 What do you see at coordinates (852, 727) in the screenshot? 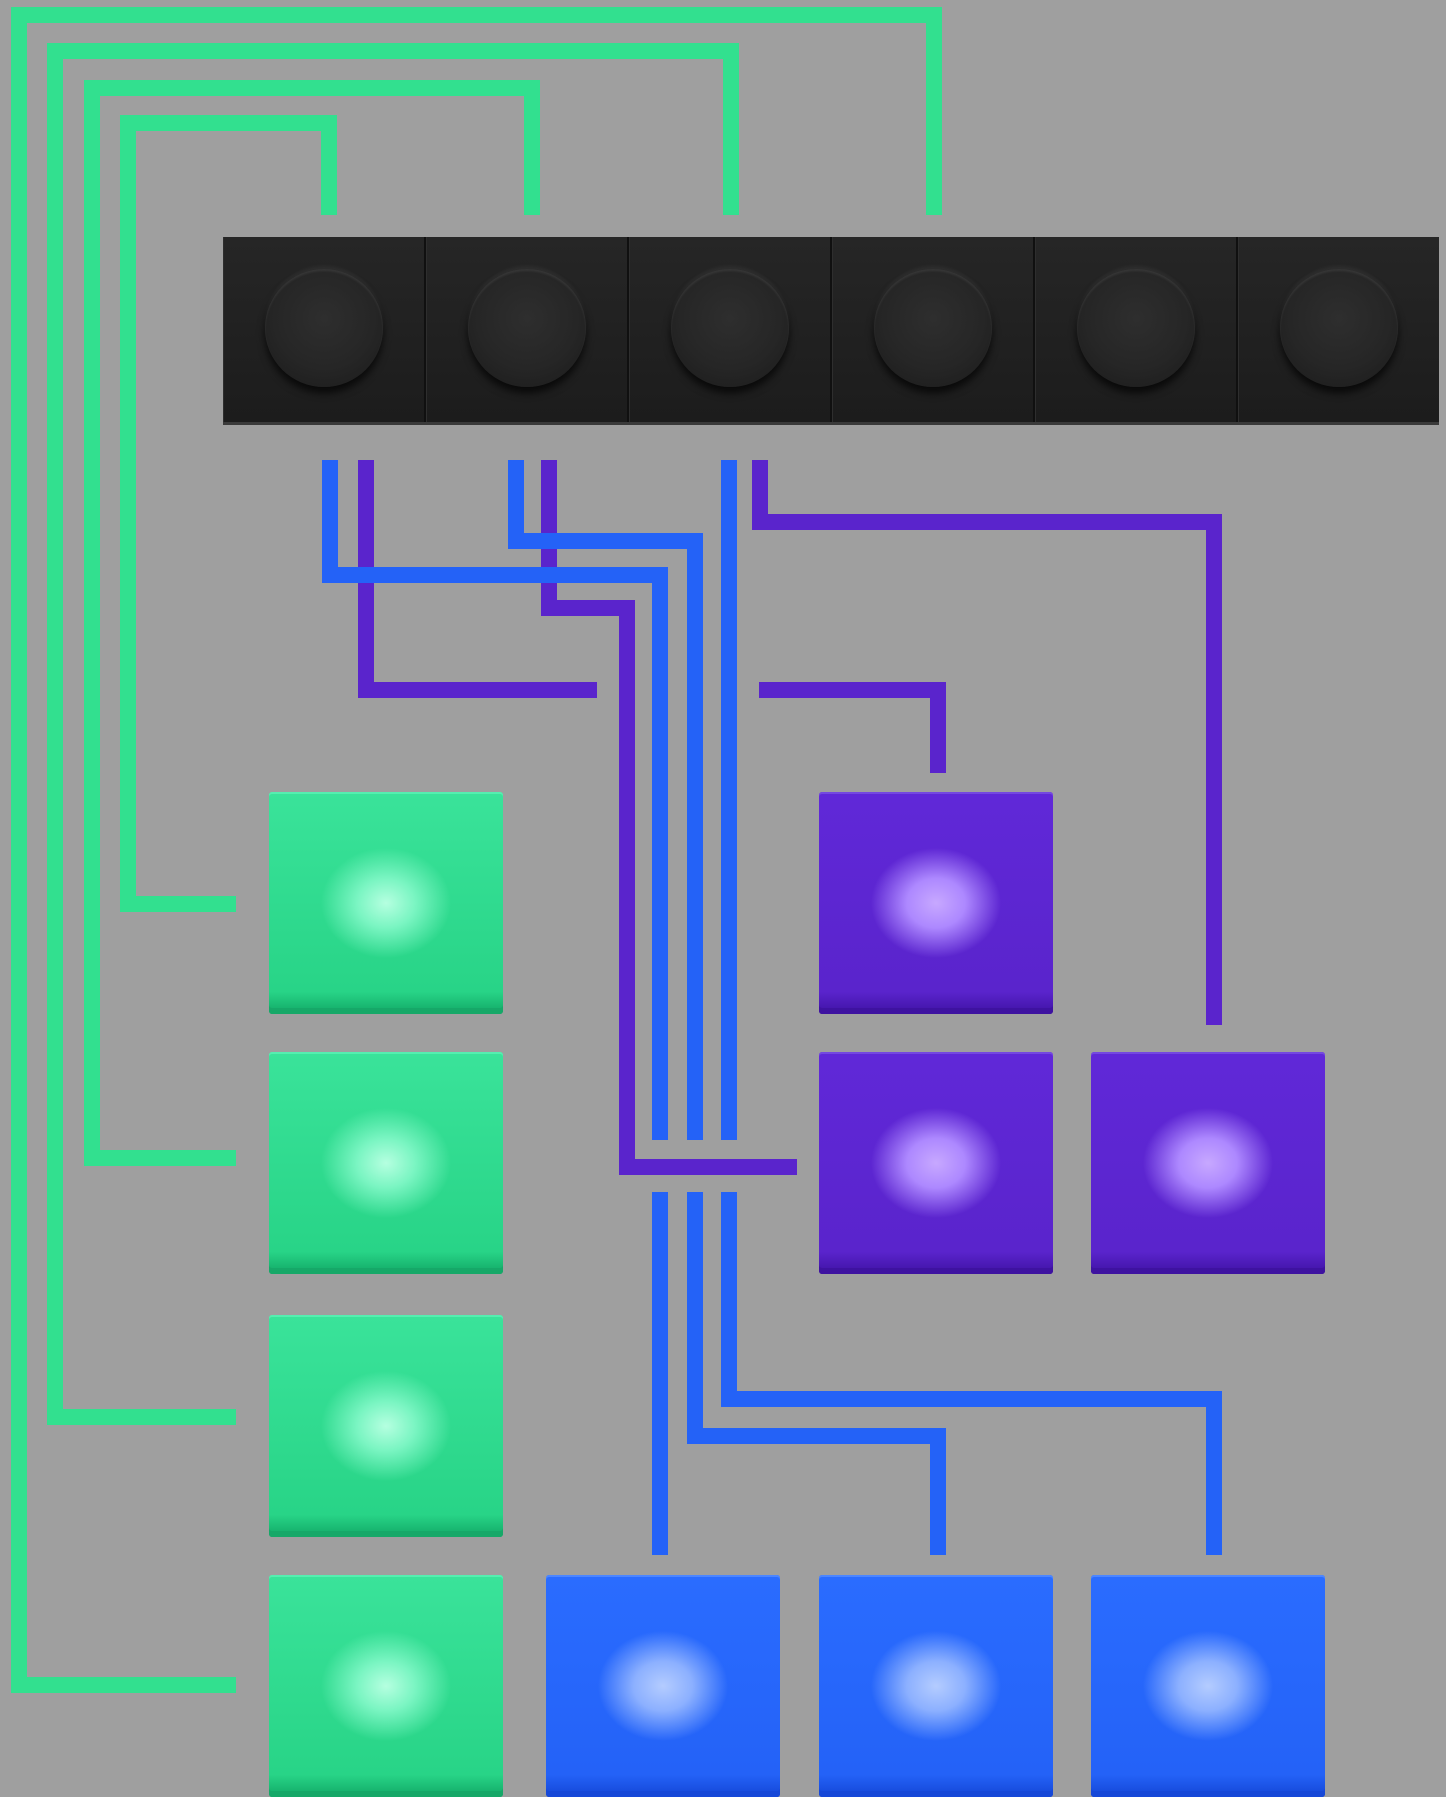
I see `purple-wire-bridge` at bounding box center [852, 727].